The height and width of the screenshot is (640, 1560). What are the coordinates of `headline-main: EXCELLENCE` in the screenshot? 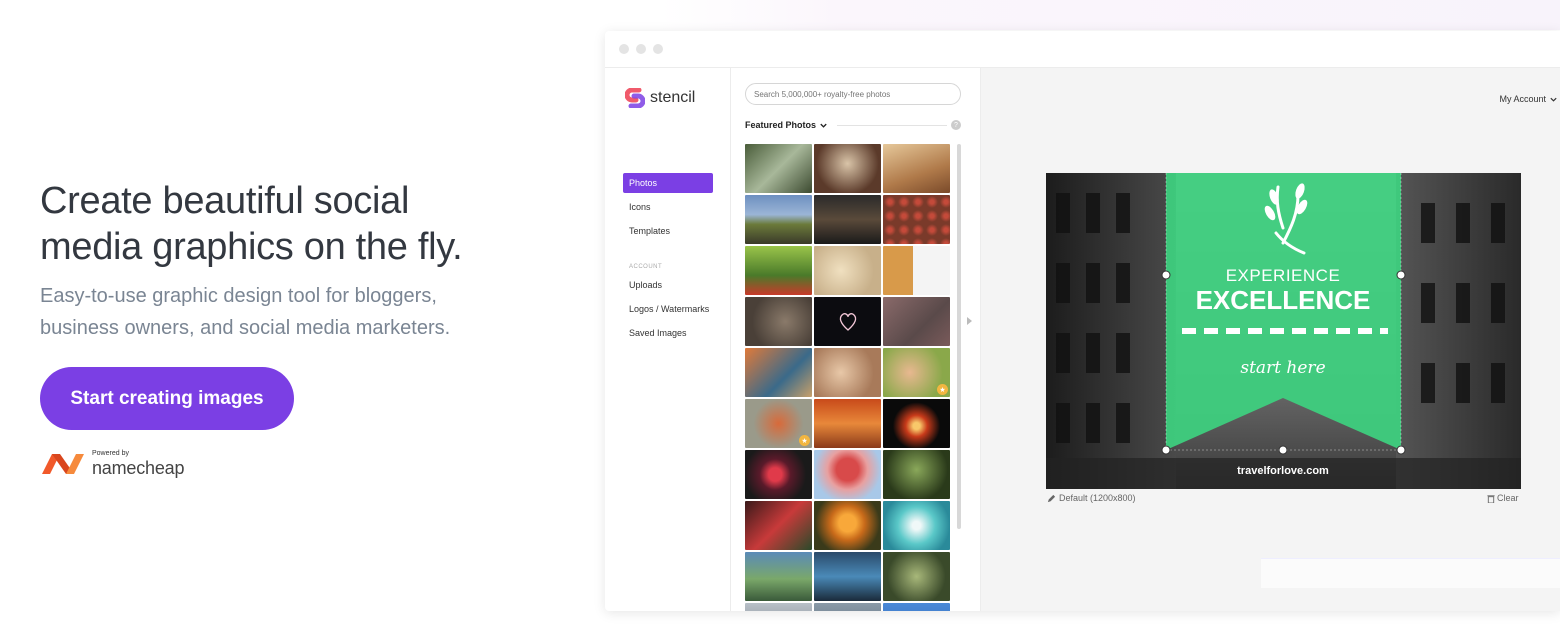 It's located at (1283, 300).